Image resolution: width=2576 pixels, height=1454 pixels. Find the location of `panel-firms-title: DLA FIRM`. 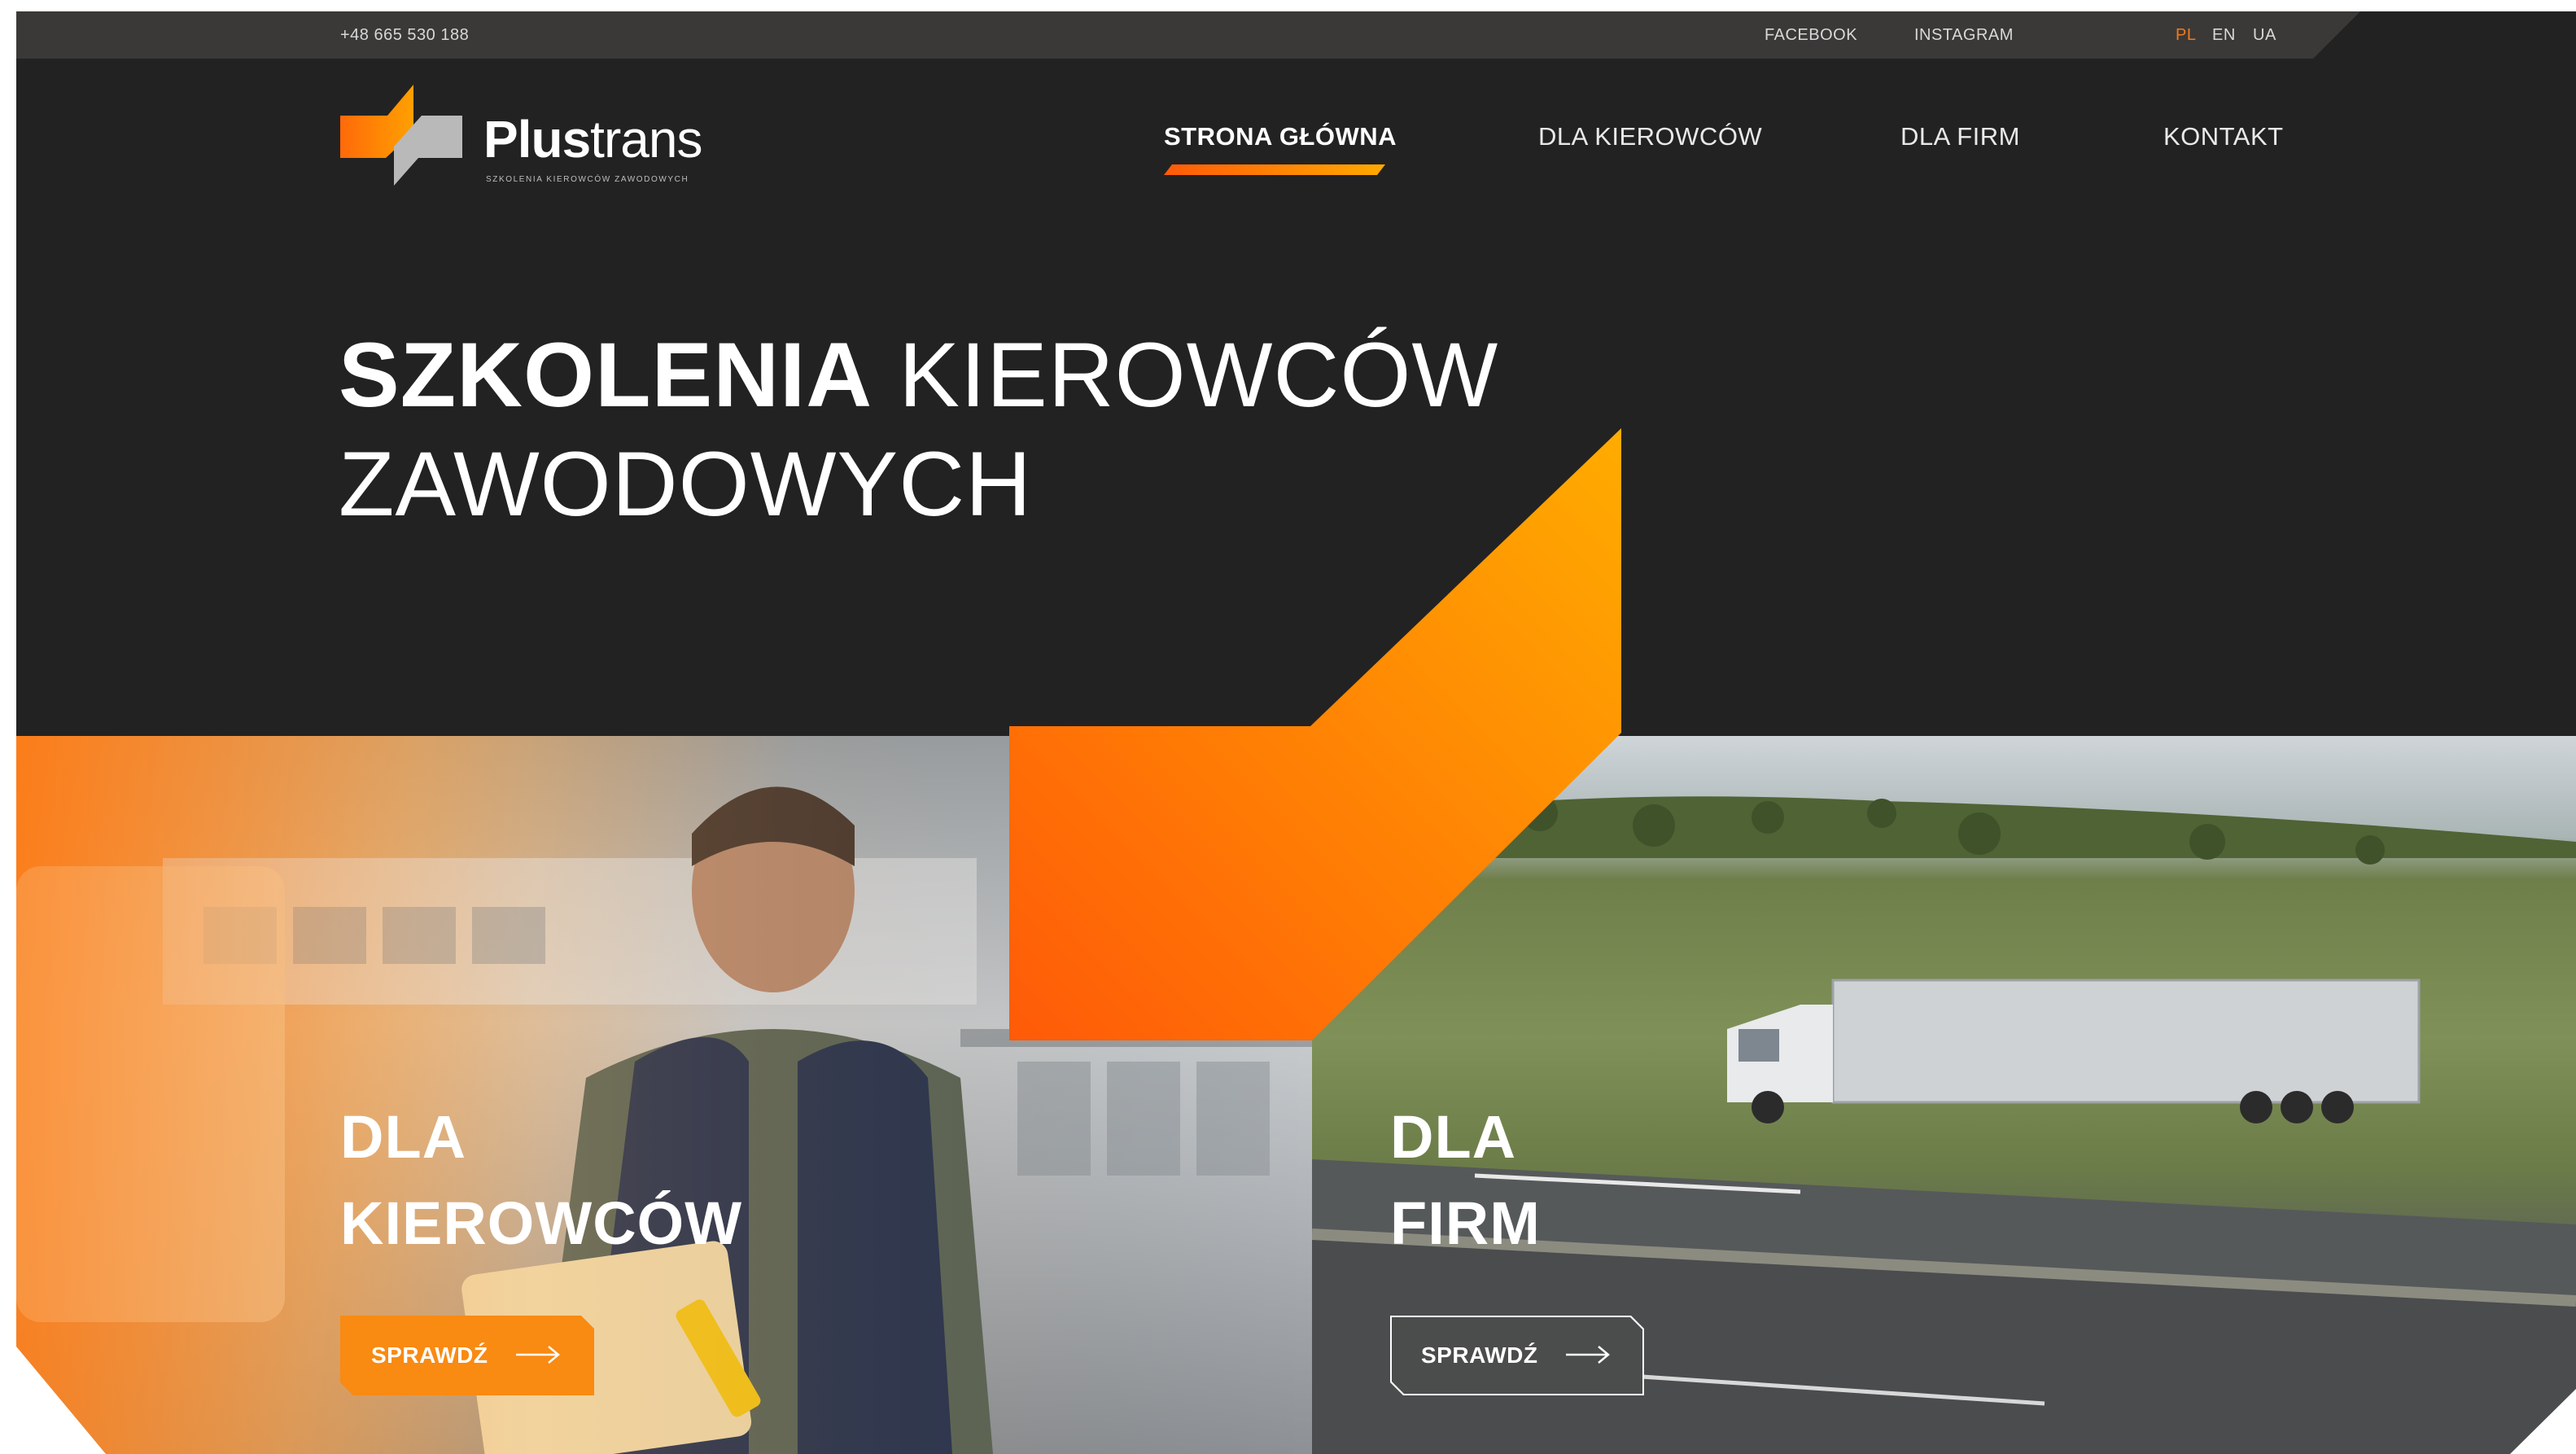

panel-firms-title: DLA FIRM is located at coordinates (1465, 1180).